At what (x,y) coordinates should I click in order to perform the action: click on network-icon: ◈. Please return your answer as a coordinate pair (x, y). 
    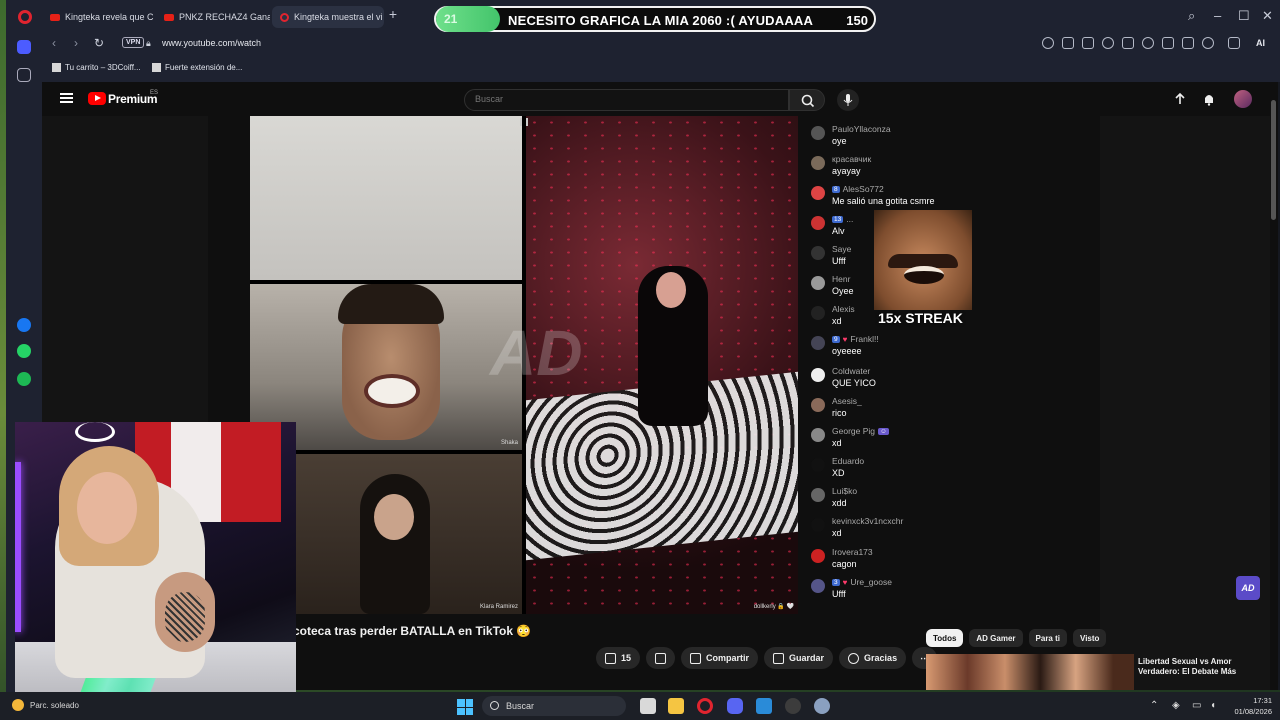
    Looking at the image, I should click on (1176, 705).